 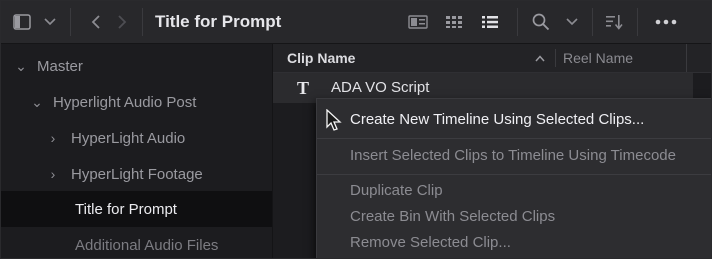 I want to click on sidebar-item-label: Hyperlight Audio Post, so click(x=125, y=102).